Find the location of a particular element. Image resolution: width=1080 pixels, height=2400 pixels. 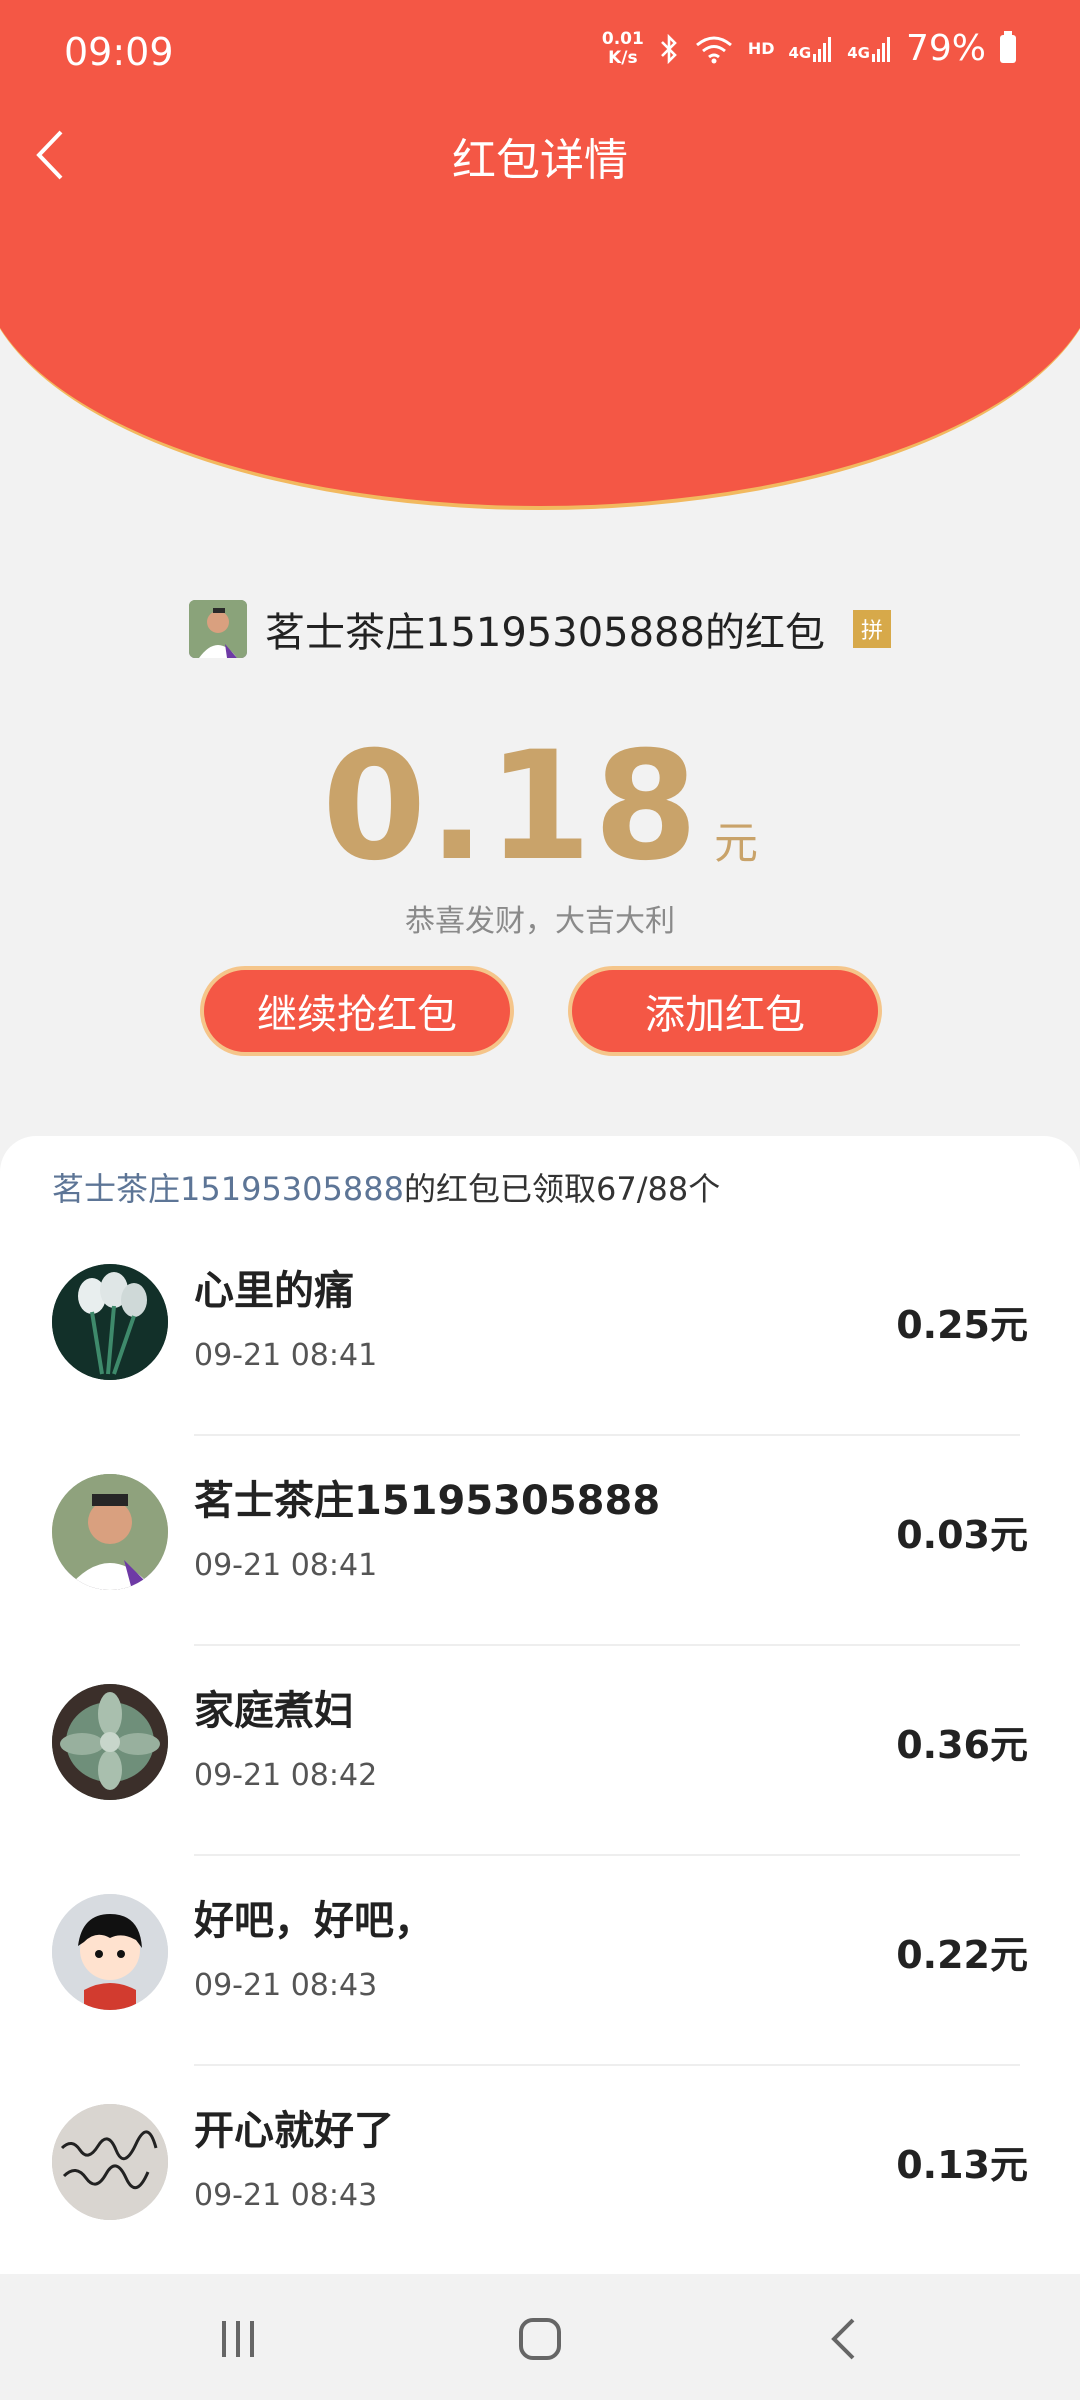

succulent-avatar-icon is located at coordinates (110, 1742).